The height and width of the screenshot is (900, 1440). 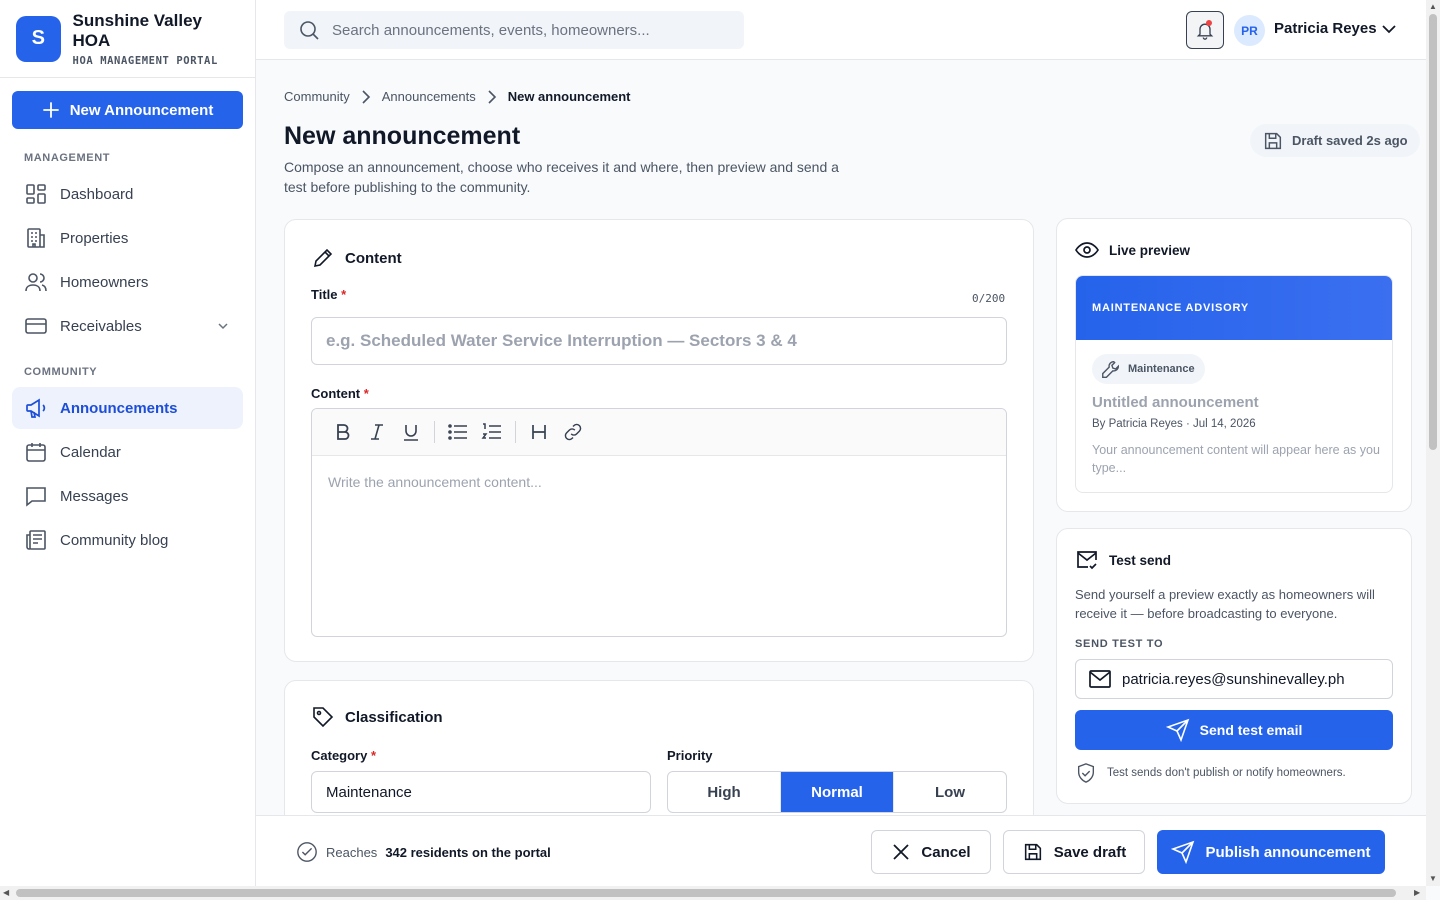 What do you see at coordinates (50, 110) in the screenshot?
I see `plus-icon` at bounding box center [50, 110].